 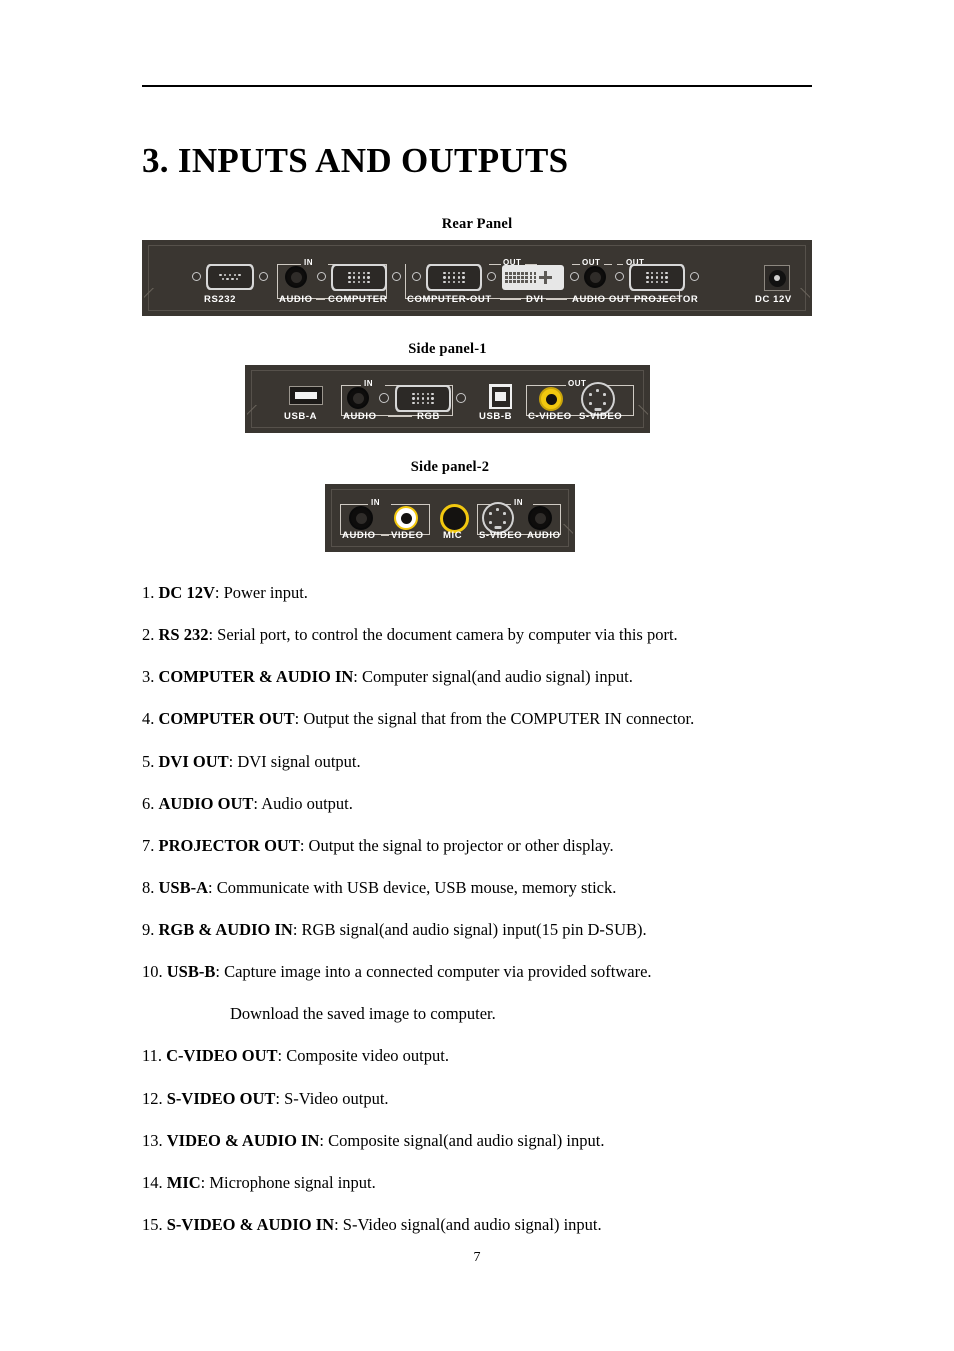 What do you see at coordinates (150, 887) in the screenshot?
I see `list-item-number: 8.` at bounding box center [150, 887].